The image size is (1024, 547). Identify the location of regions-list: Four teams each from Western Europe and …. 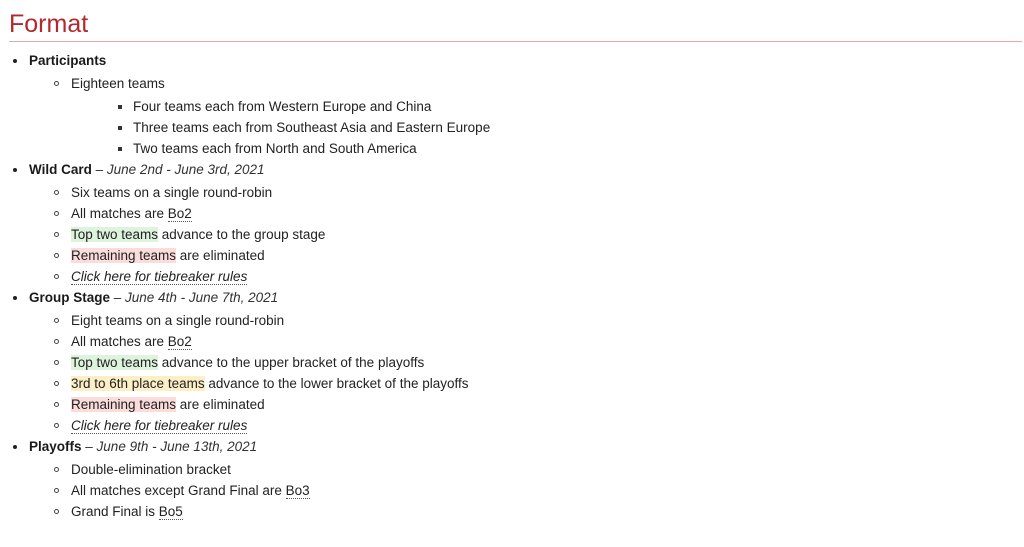
(547, 127).